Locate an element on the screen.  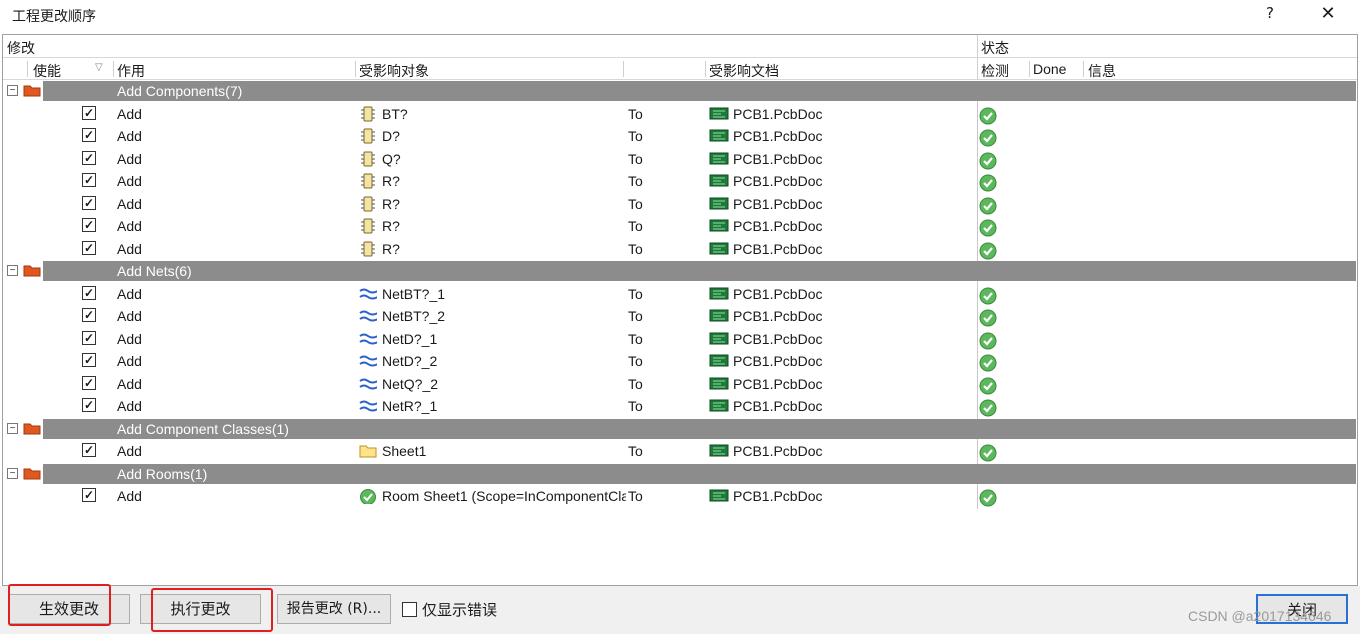
group-label: Add Rooms(1) is located at coordinates (162, 473).